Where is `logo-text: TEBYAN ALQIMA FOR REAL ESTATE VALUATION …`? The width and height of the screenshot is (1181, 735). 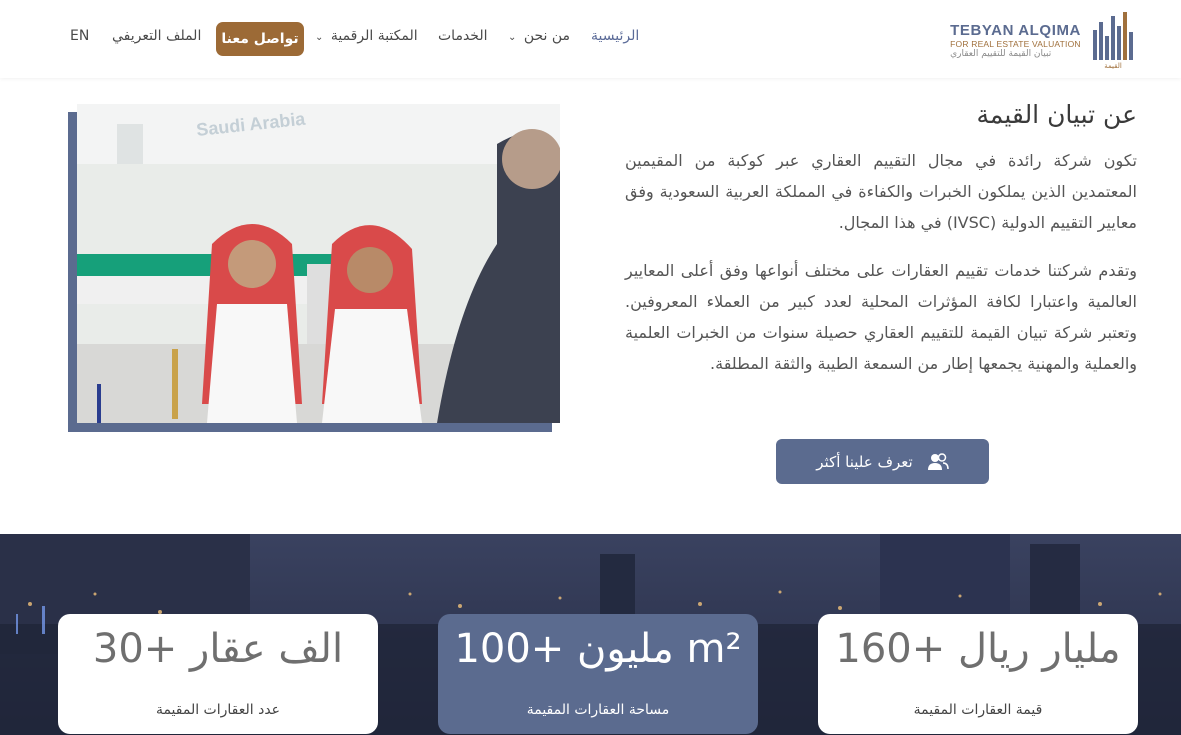
logo-text: TEBYAN ALQIMA FOR REAL ESTATE VALUATION … is located at coordinates (1015, 40).